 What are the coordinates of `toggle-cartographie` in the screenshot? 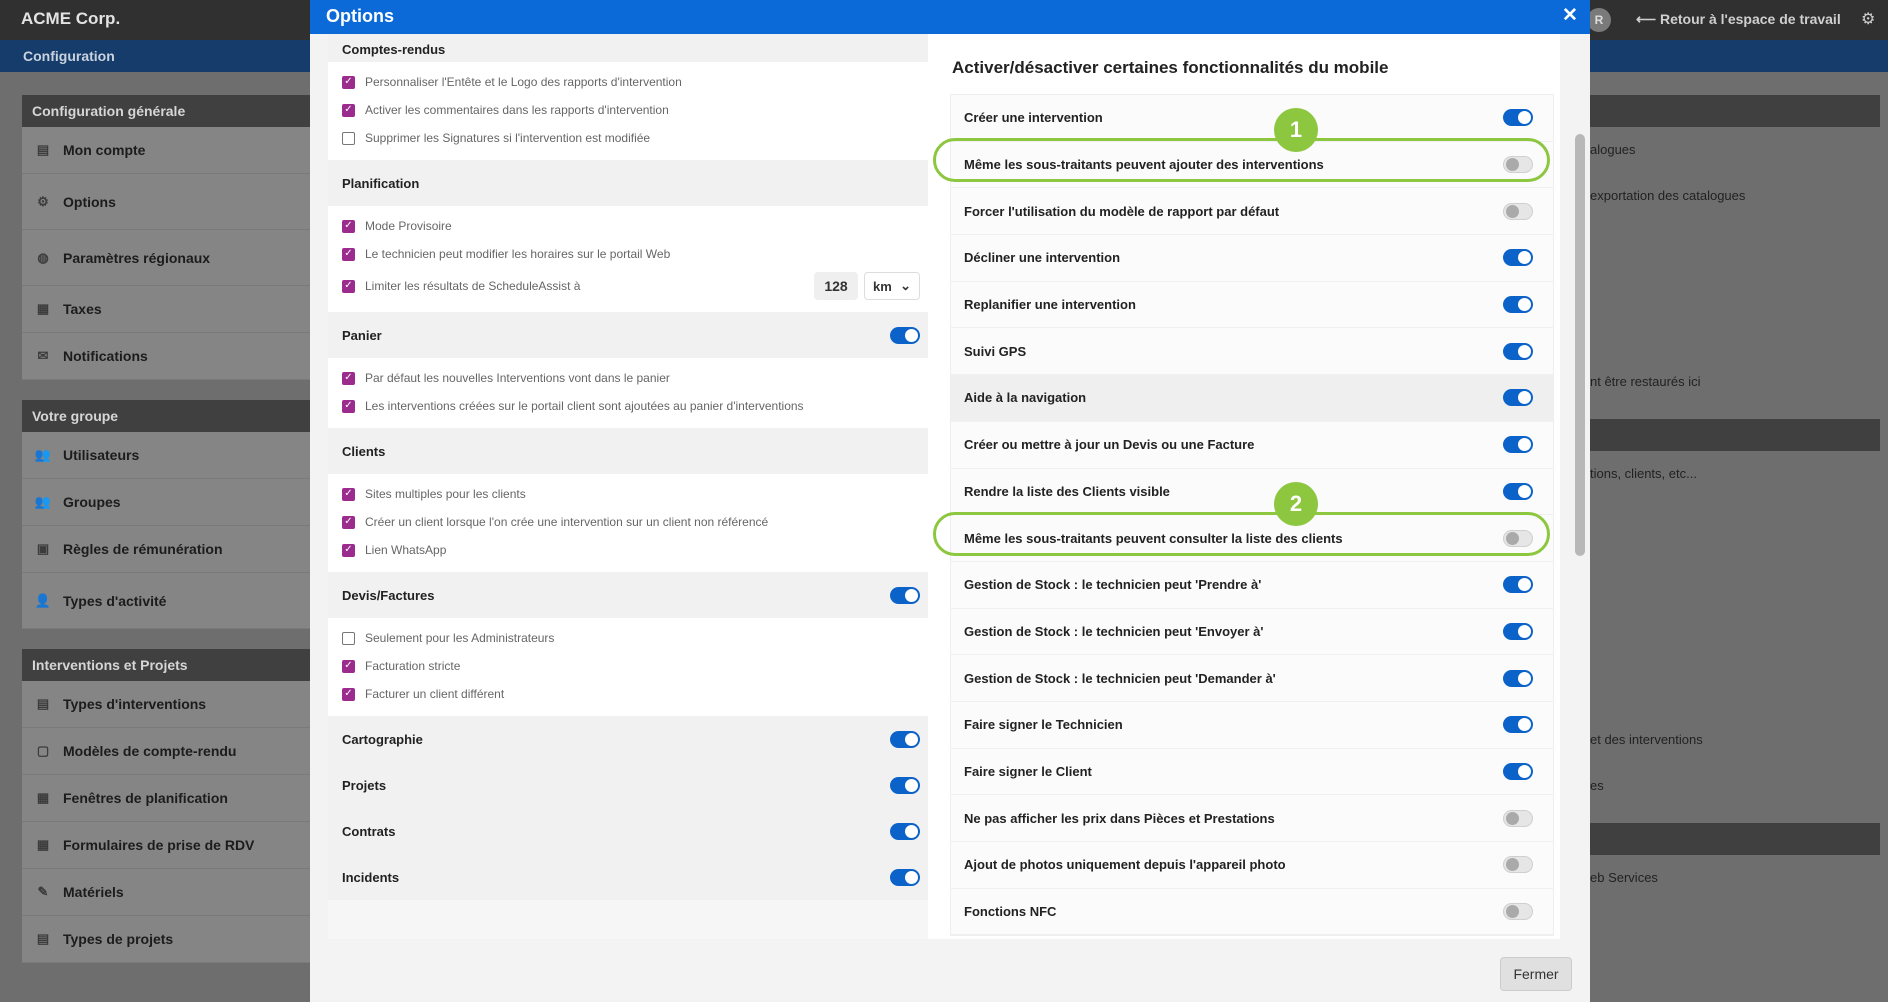 It's located at (905, 739).